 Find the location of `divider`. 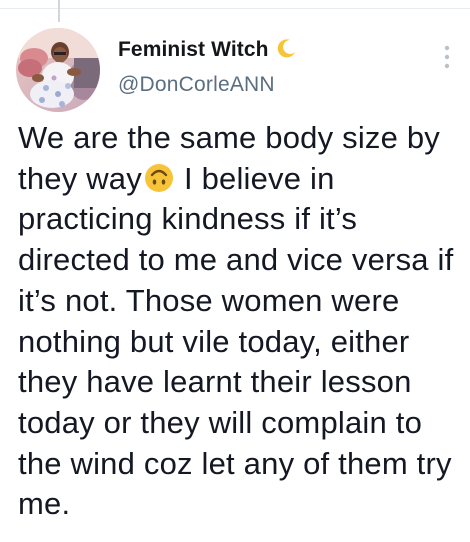

divider is located at coordinates (235, 8).